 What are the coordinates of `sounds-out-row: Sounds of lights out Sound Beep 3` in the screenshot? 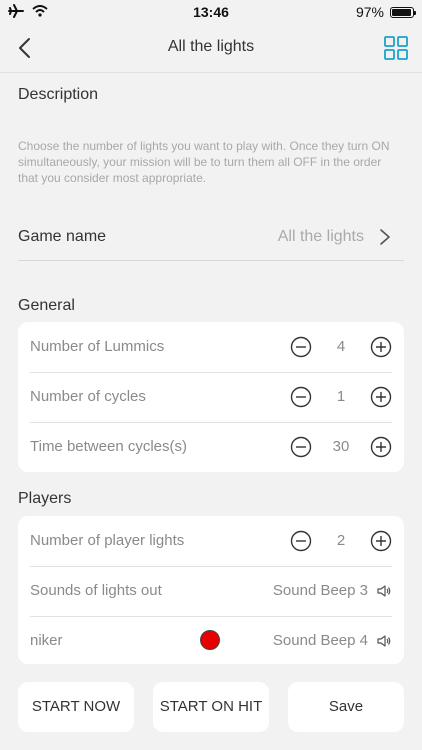 It's located at (211, 591).